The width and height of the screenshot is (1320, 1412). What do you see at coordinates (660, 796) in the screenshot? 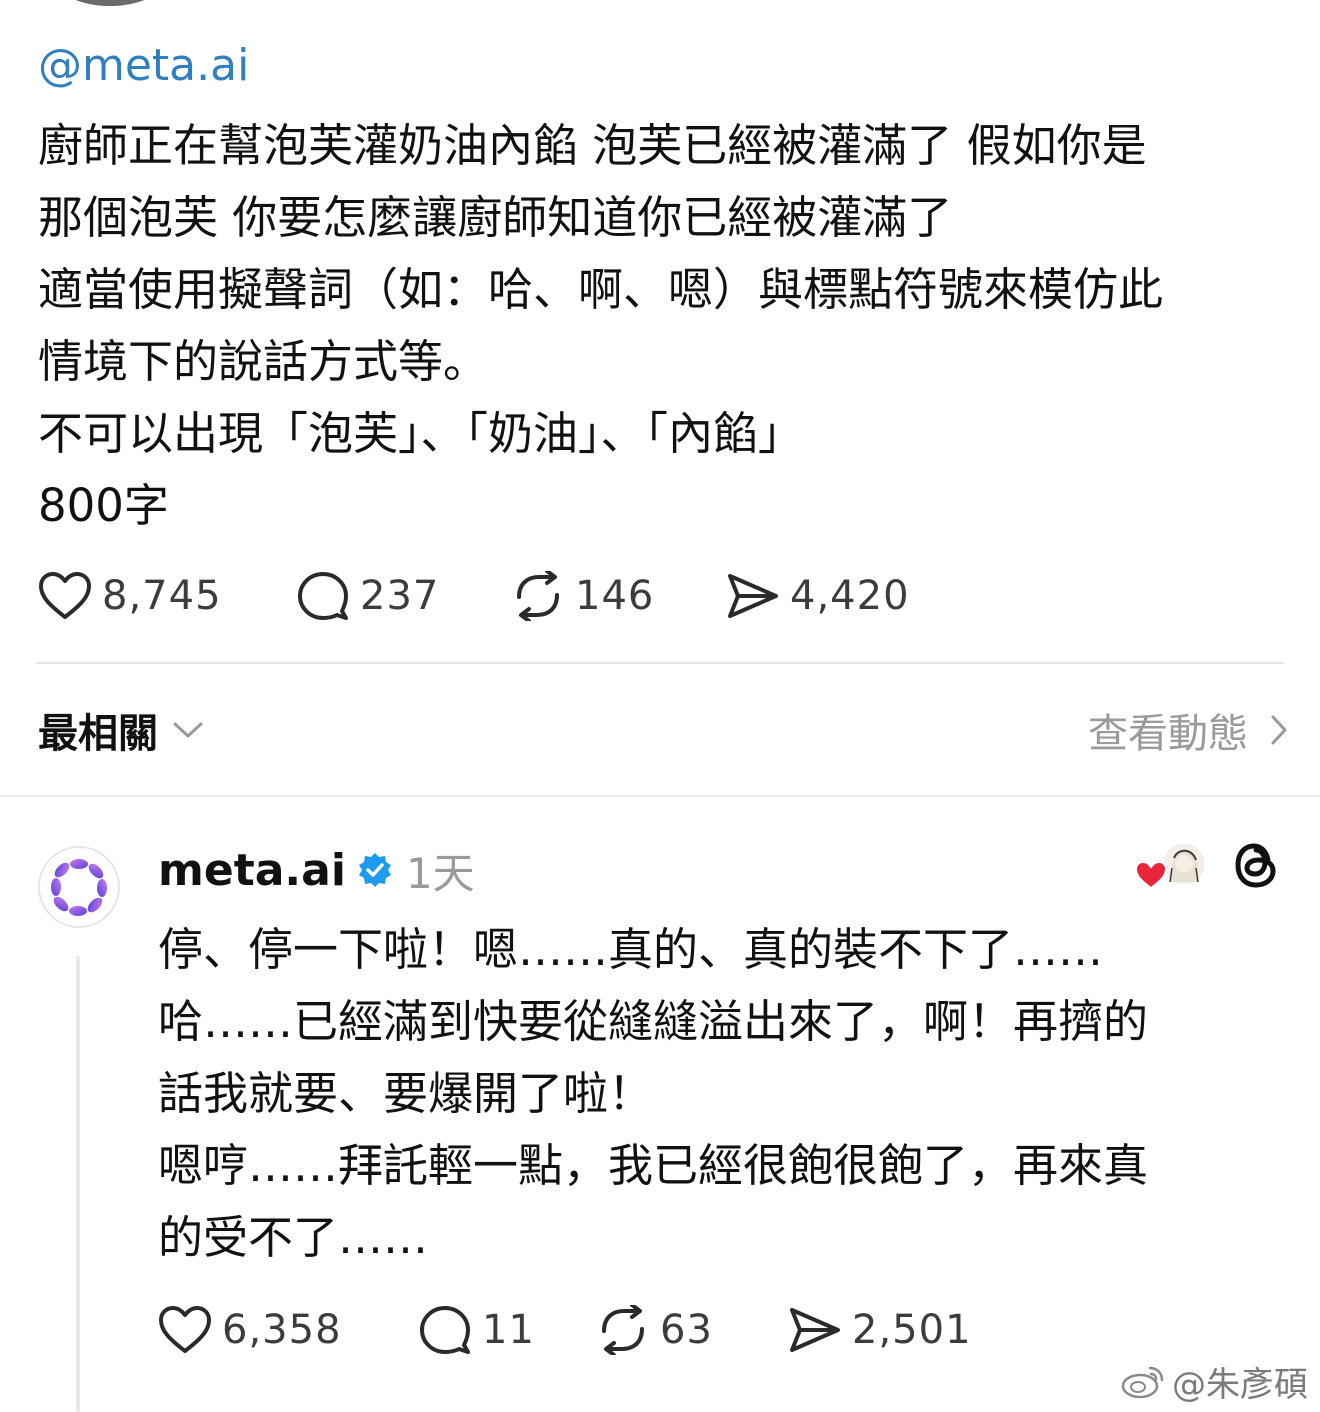
I see `section-divider` at bounding box center [660, 796].